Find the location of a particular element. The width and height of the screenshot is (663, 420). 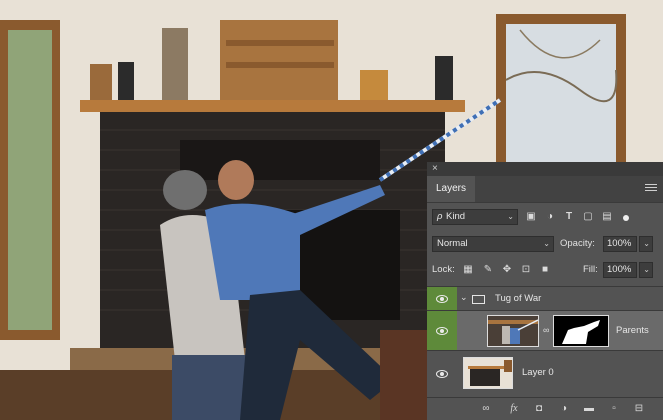

fill-dropdown-button: ⌄ is located at coordinates (646, 270).